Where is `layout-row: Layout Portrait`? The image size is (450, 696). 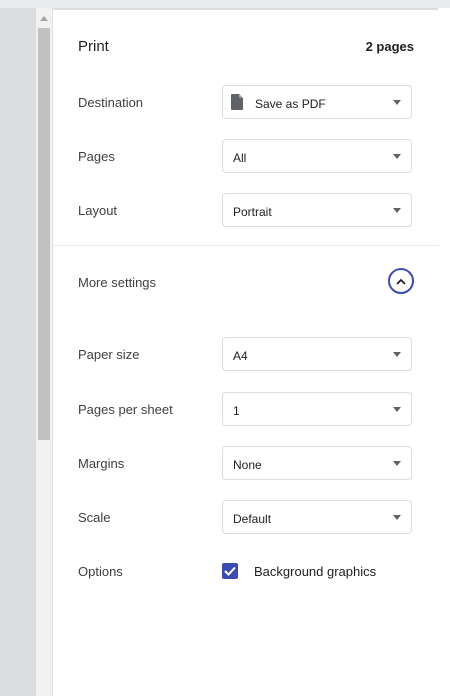
layout-row: Layout Portrait is located at coordinates (246, 211).